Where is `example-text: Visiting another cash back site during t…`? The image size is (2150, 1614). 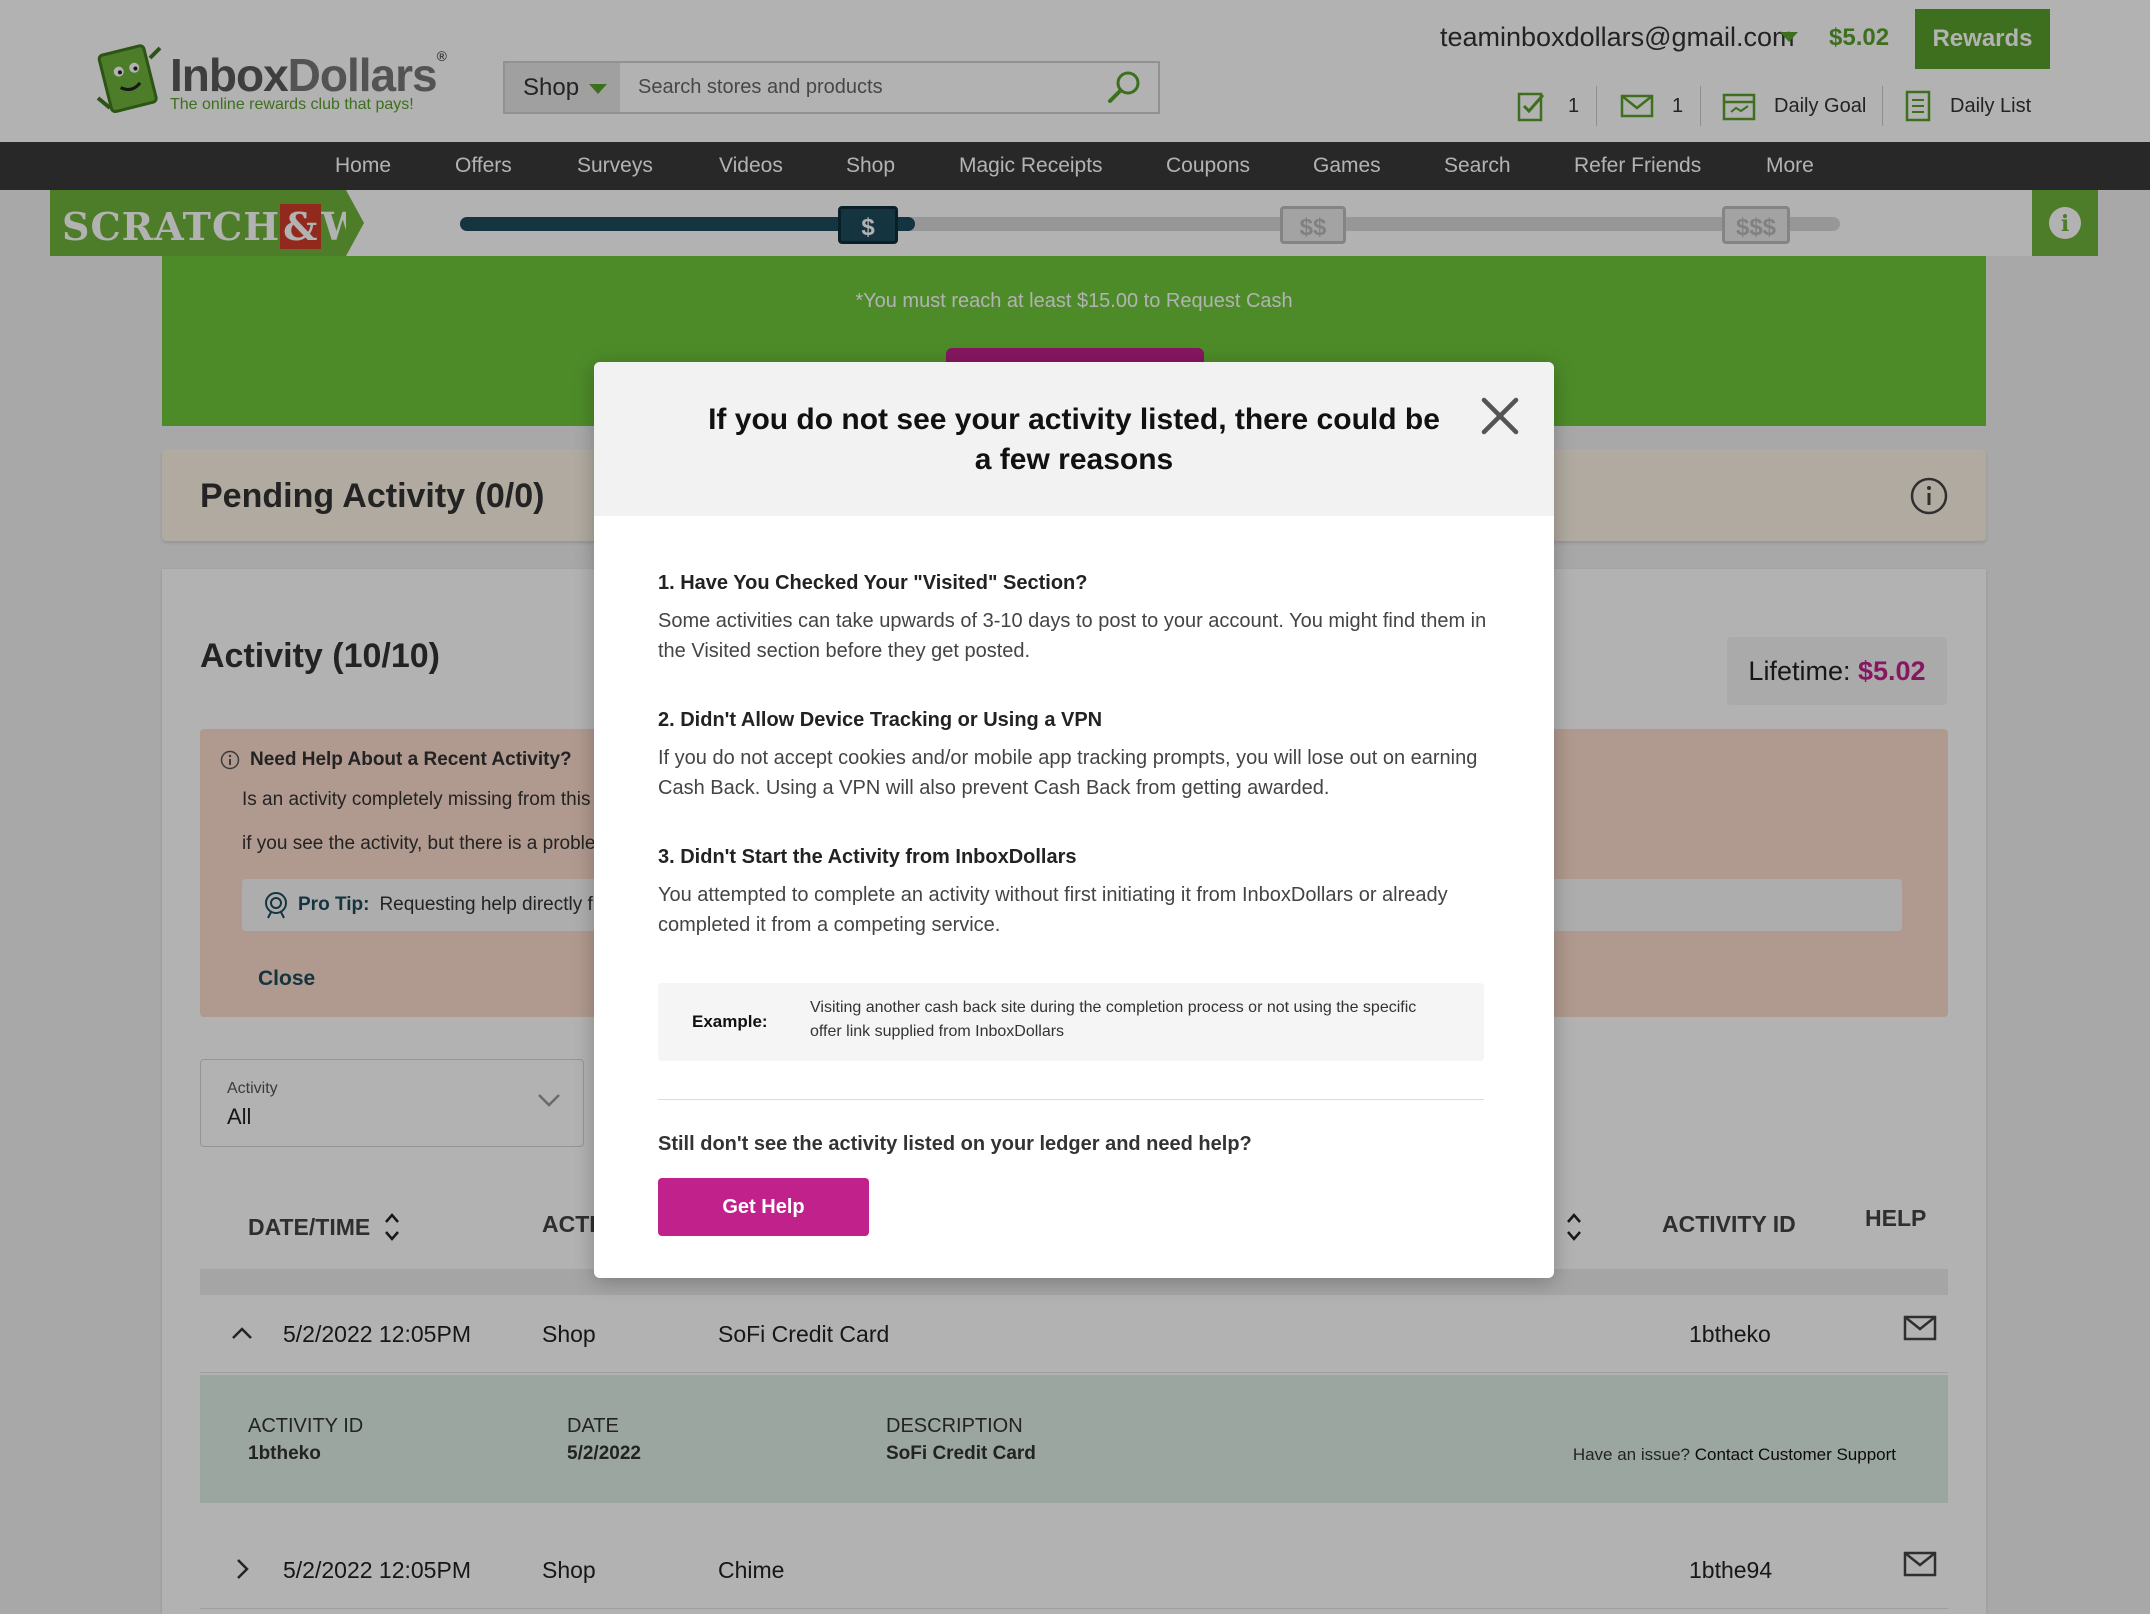
example-text: Visiting another cash back site during t… is located at coordinates (1113, 1019).